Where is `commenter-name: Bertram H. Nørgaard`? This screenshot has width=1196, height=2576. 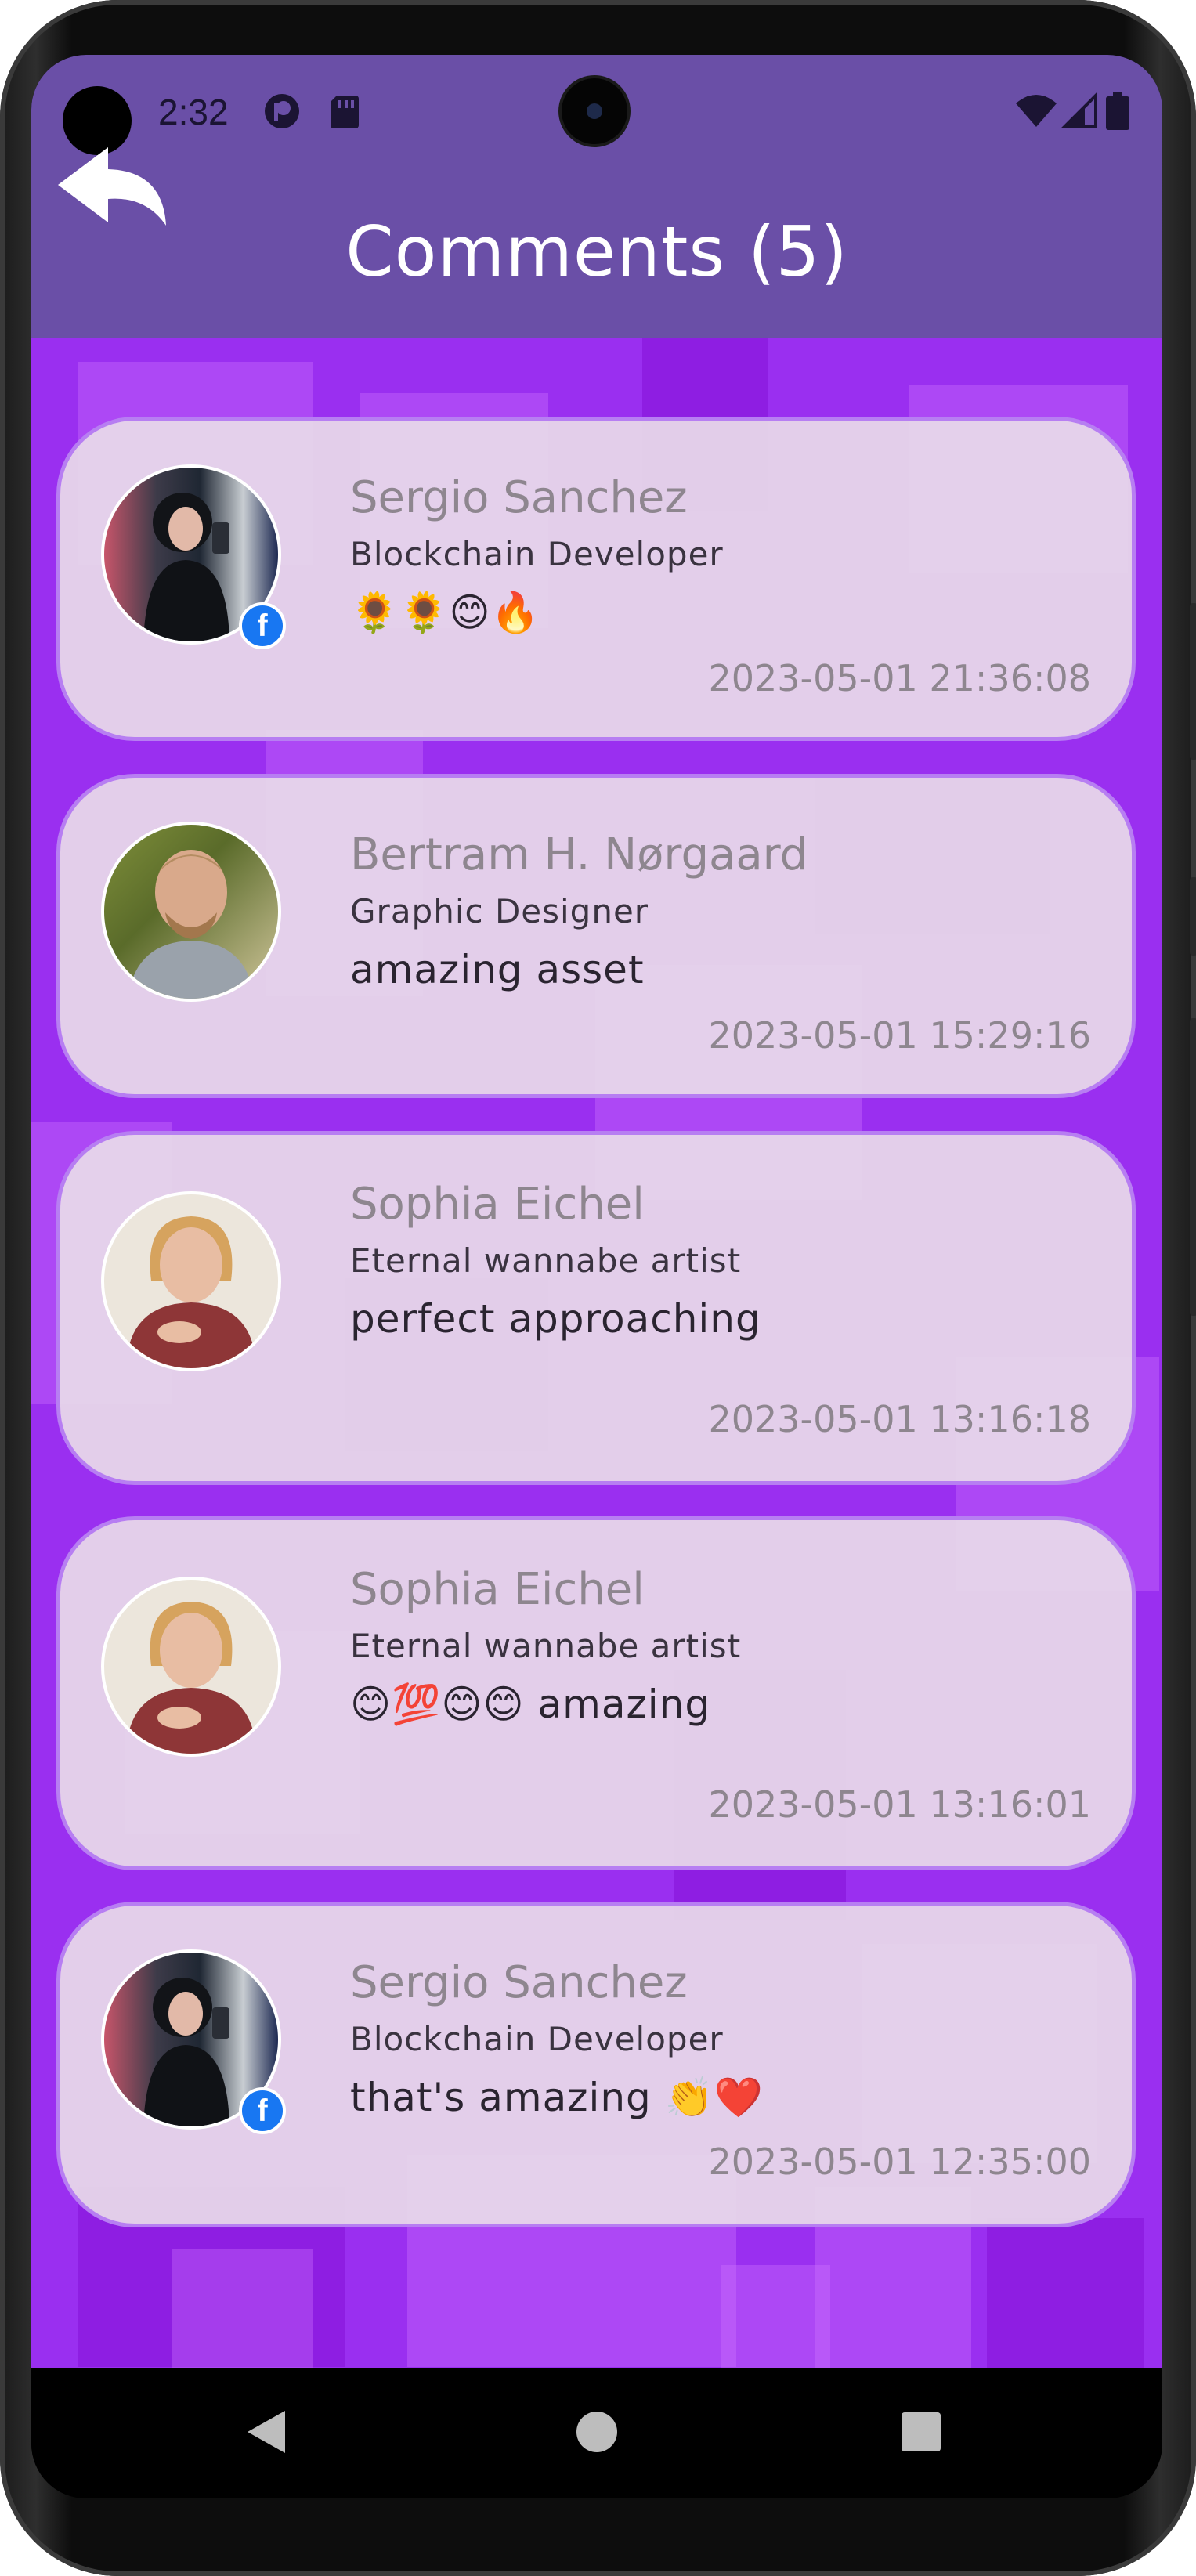 commenter-name: Bertram H. Nørgaard is located at coordinates (579, 854).